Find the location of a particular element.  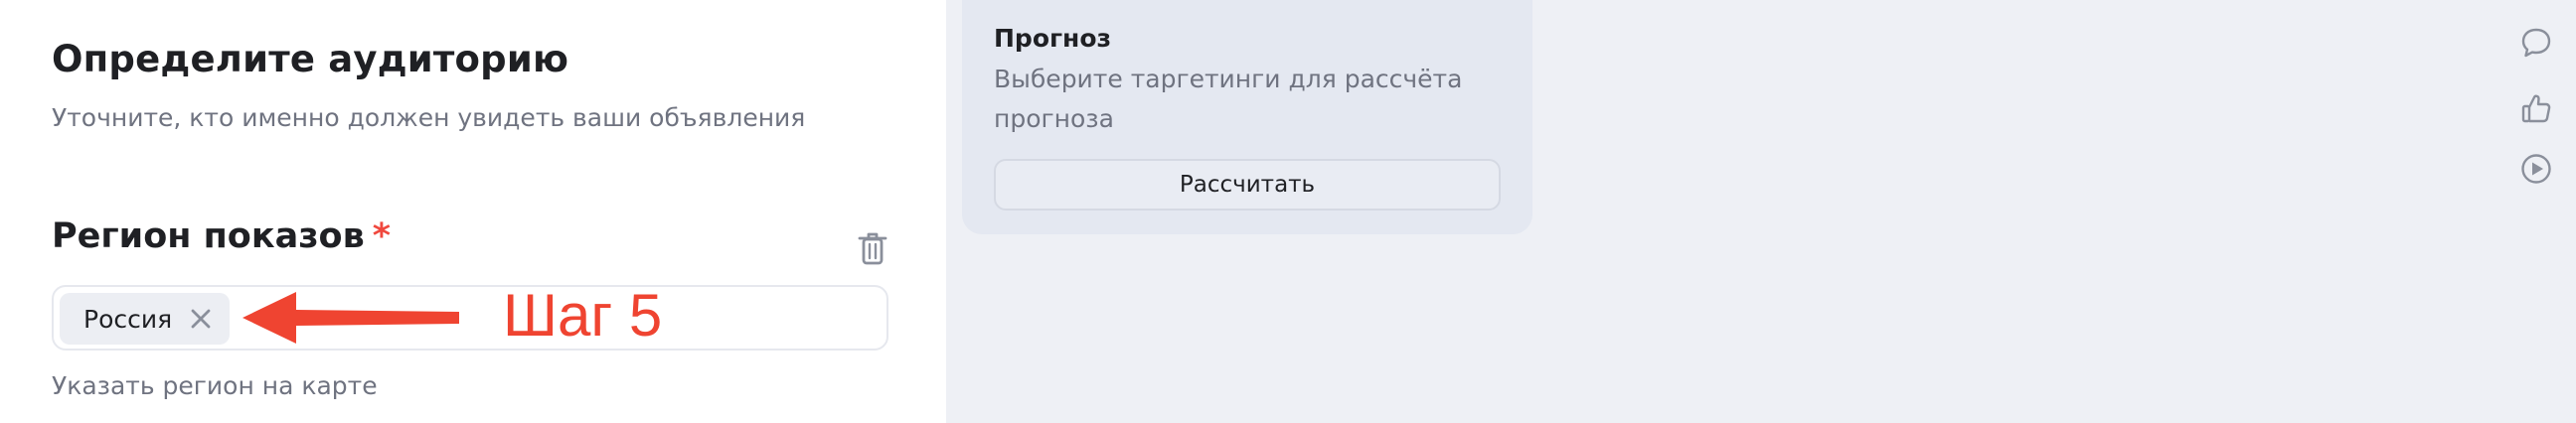

region-chip-label: Россия is located at coordinates (128, 319).